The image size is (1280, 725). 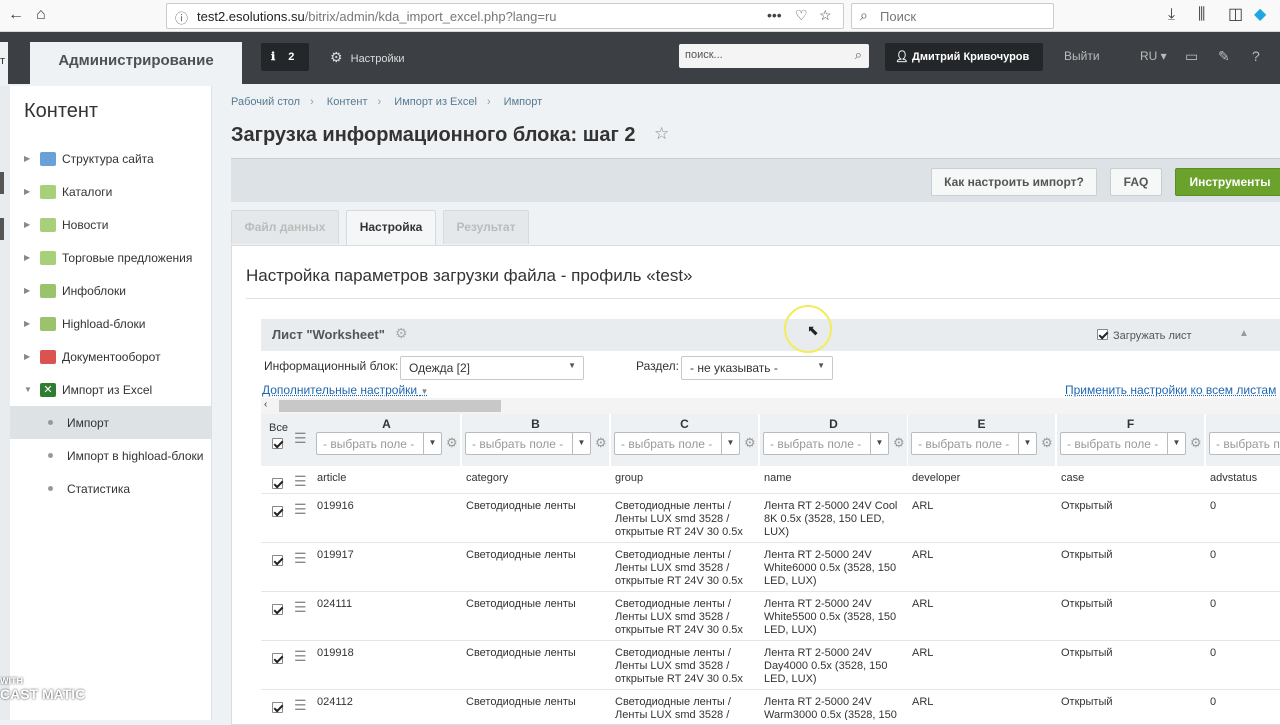 I want to click on favorite-star-icon: ☆, so click(x=661, y=134).